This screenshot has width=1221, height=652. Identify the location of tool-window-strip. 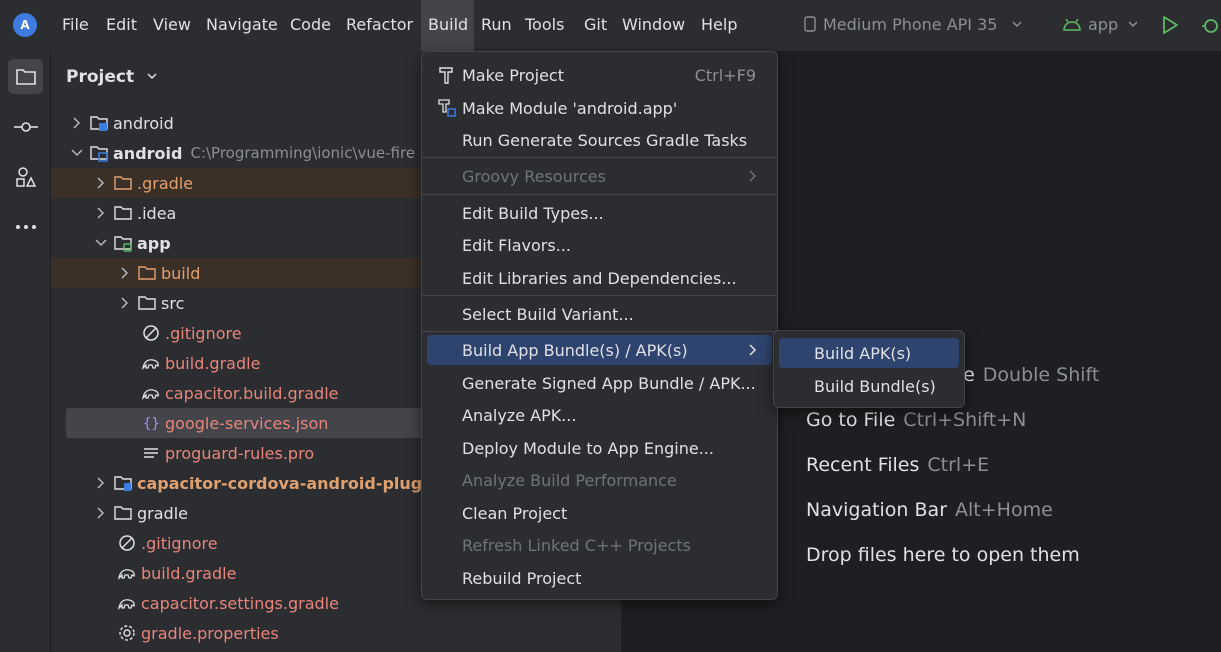
(25, 351).